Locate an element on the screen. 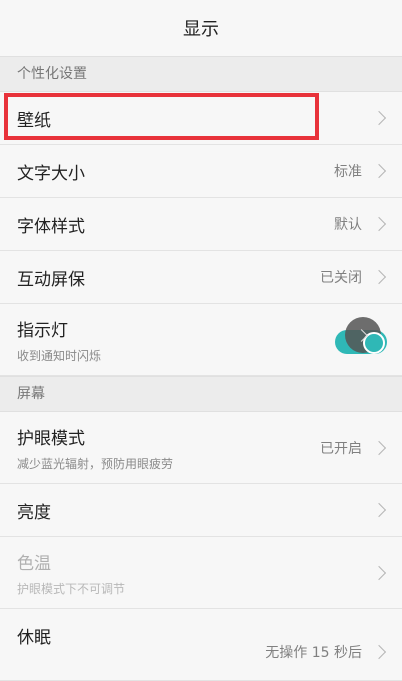 The width and height of the screenshot is (402, 681). interactive-screensaver-value: 已关闭 is located at coordinates (341, 278).